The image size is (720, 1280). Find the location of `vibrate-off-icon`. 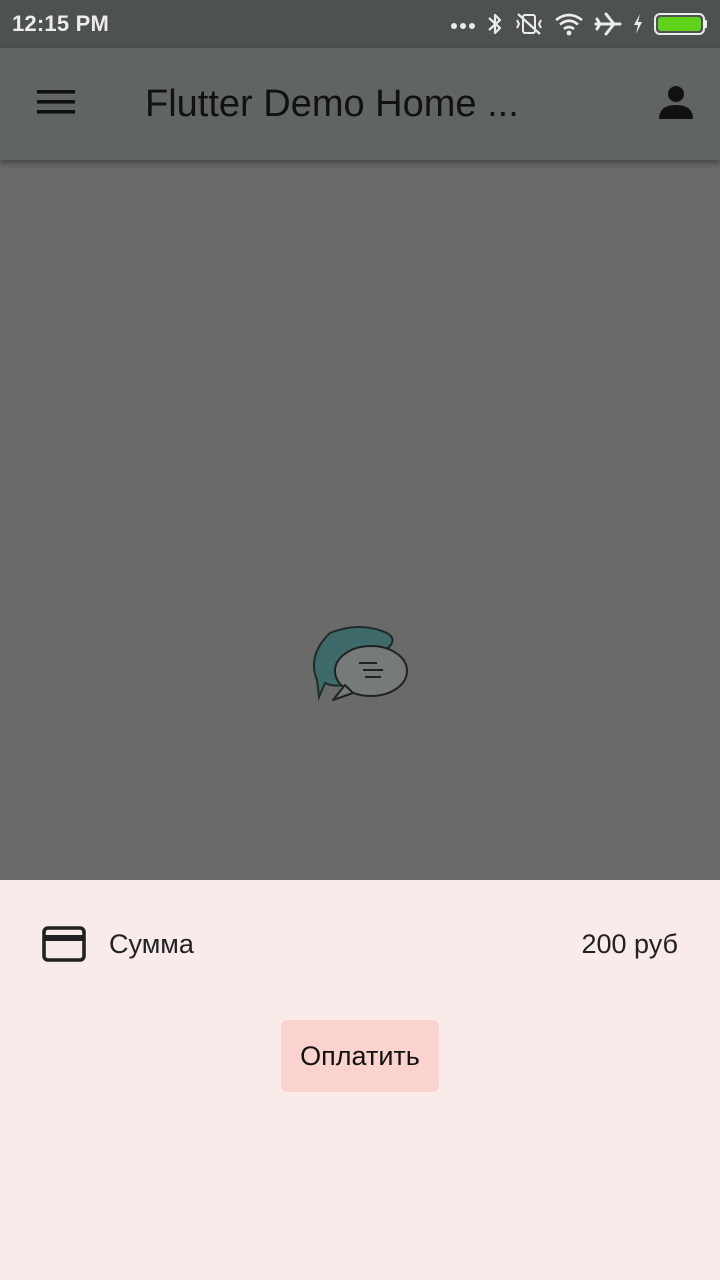

vibrate-off-icon is located at coordinates (529, 24).